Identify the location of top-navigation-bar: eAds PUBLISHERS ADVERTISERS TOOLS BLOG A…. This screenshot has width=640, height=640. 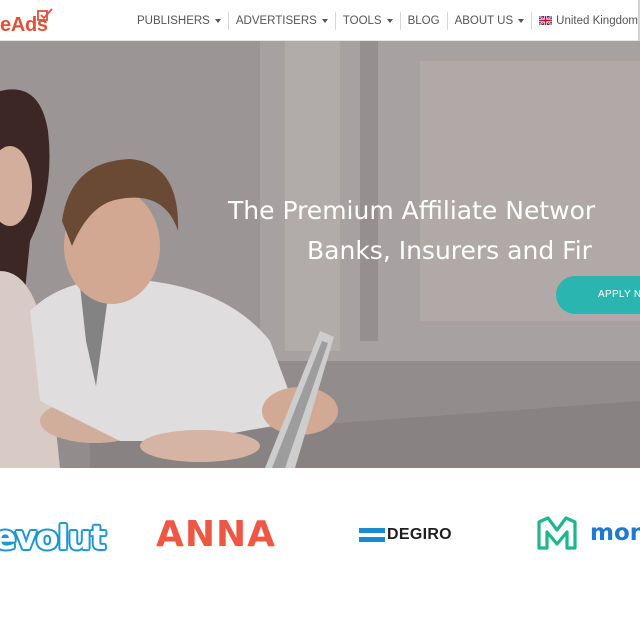
(320, 20).